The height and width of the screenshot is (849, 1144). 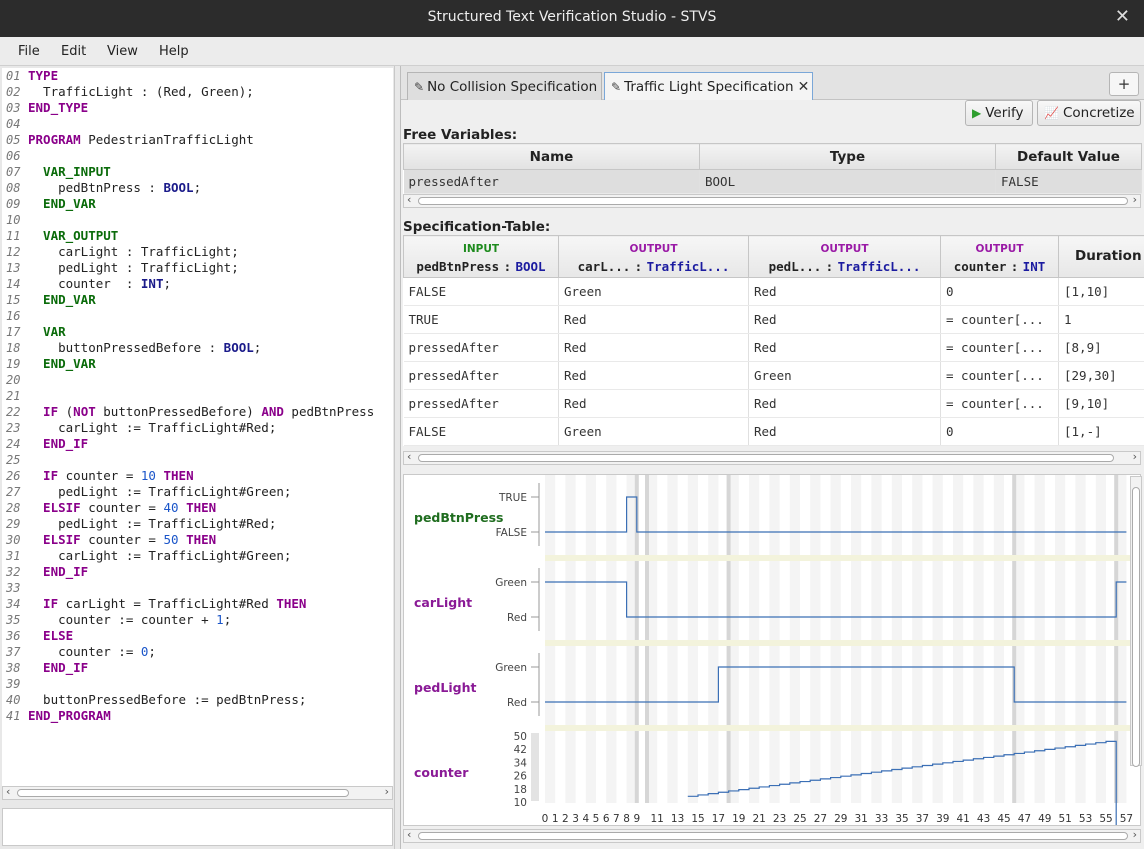 I want to click on code-line: 23 carLight := TrafficLight#Red;, so click(x=139, y=428).